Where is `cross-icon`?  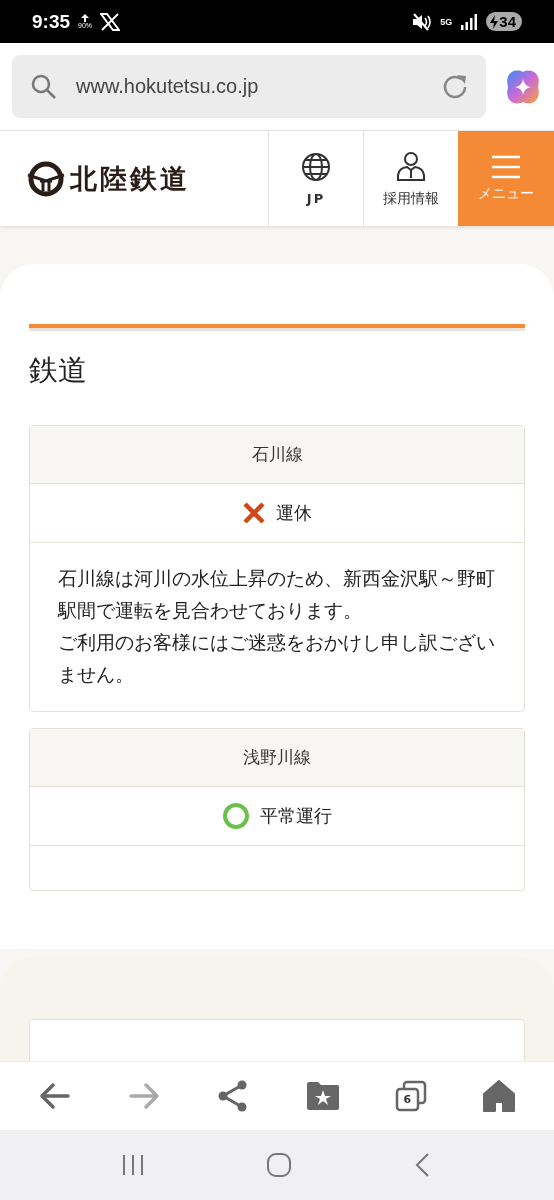
cross-icon is located at coordinates (254, 513).